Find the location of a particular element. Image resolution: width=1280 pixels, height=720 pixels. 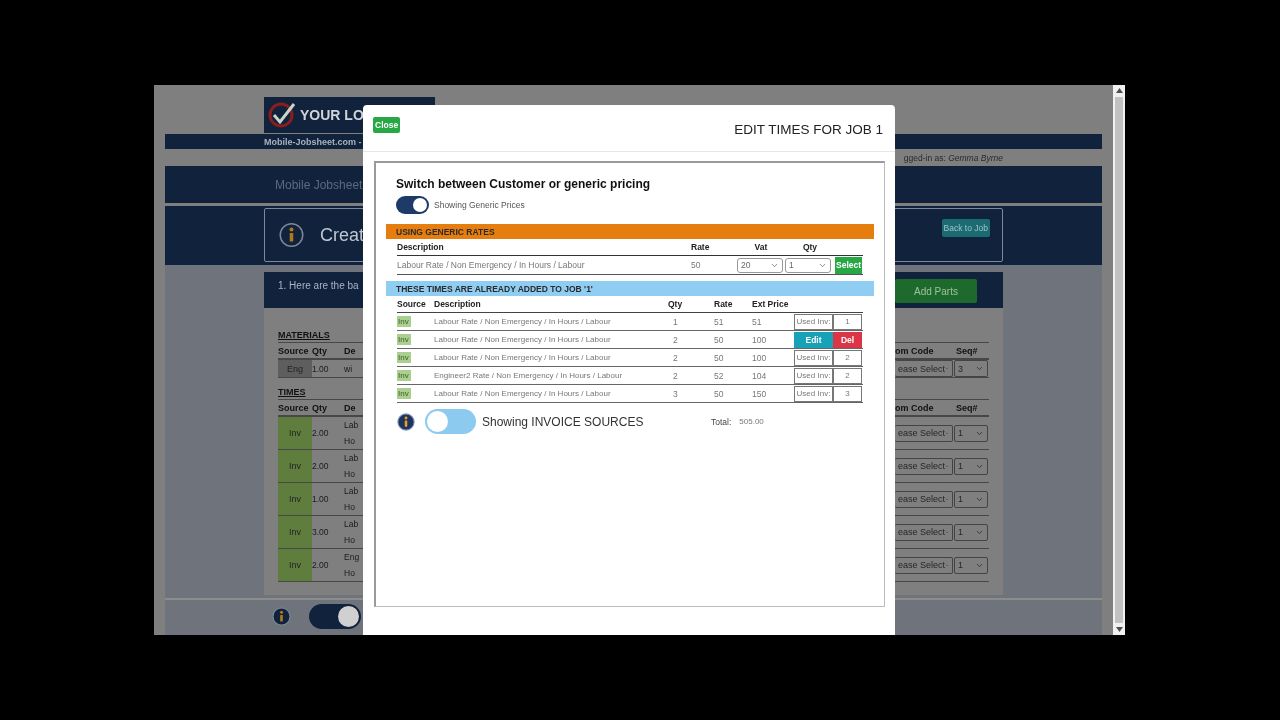

toggle-label: Showing Generic Prices is located at coordinates (479, 205).